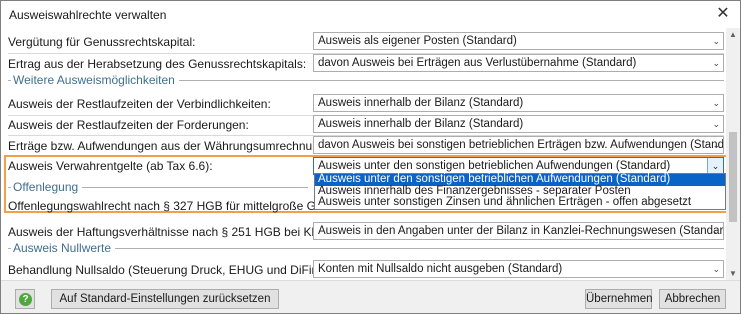  What do you see at coordinates (165, 299) in the screenshot?
I see `reset-defaults-button: Auf Standard-Einstellungen zurücksetzen` at bounding box center [165, 299].